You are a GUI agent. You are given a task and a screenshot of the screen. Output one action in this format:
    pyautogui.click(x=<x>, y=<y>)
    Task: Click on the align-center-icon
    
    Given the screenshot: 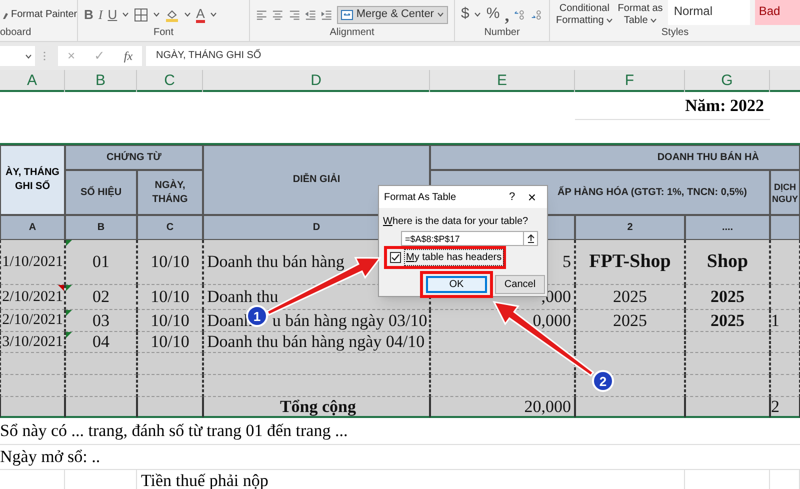 What is the action you would take?
    pyautogui.click(x=278, y=15)
    